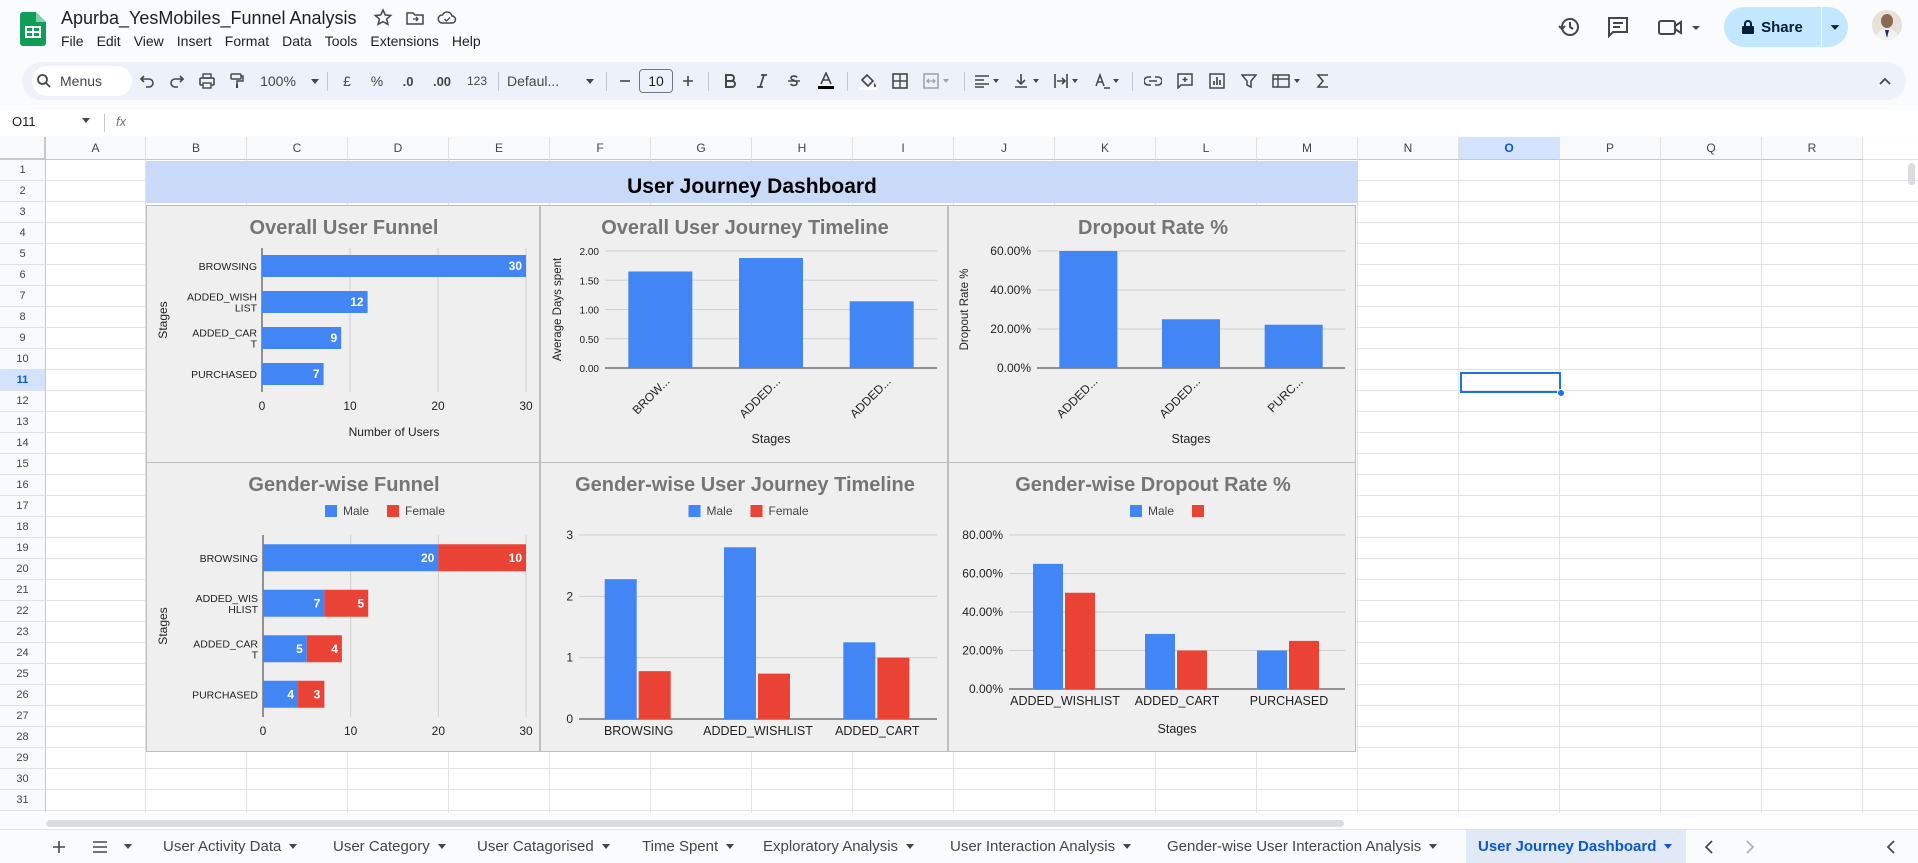 This screenshot has width=1918, height=863. Describe the element at coordinates (1887, 25) in the screenshot. I see `avatar` at that location.